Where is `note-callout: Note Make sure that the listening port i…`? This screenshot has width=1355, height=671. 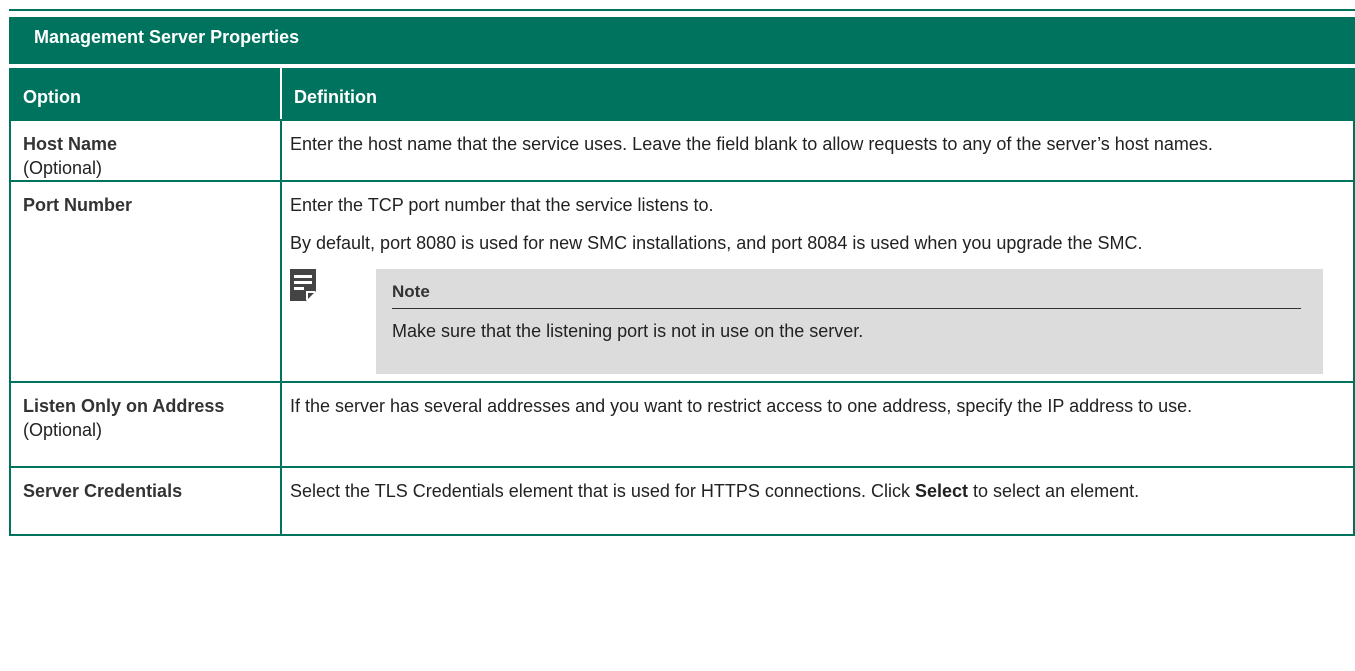
note-callout: Note Make sure that the listening port i… is located at coordinates (806, 324).